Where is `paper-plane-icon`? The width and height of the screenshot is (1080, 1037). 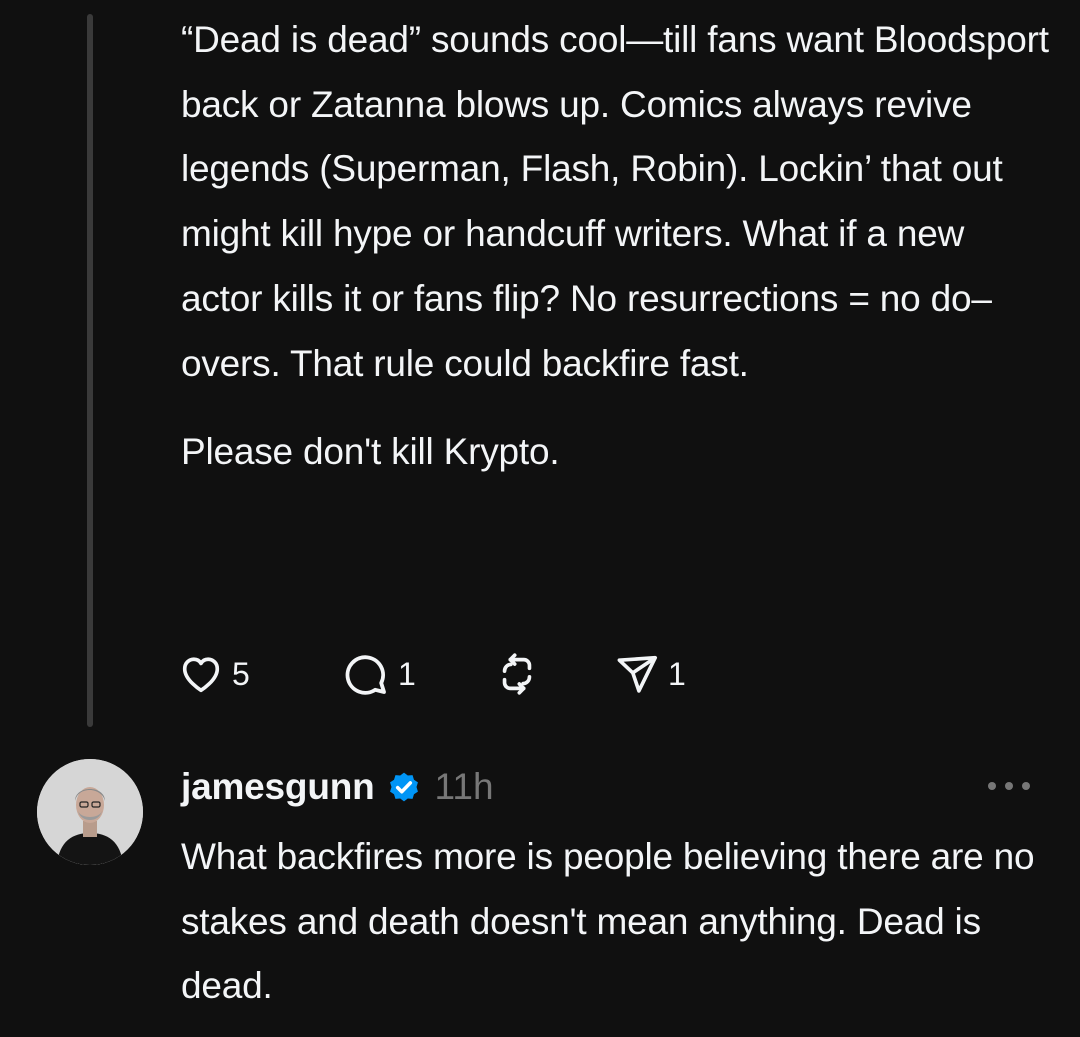
paper-plane-icon is located at coordinates (637, 674).